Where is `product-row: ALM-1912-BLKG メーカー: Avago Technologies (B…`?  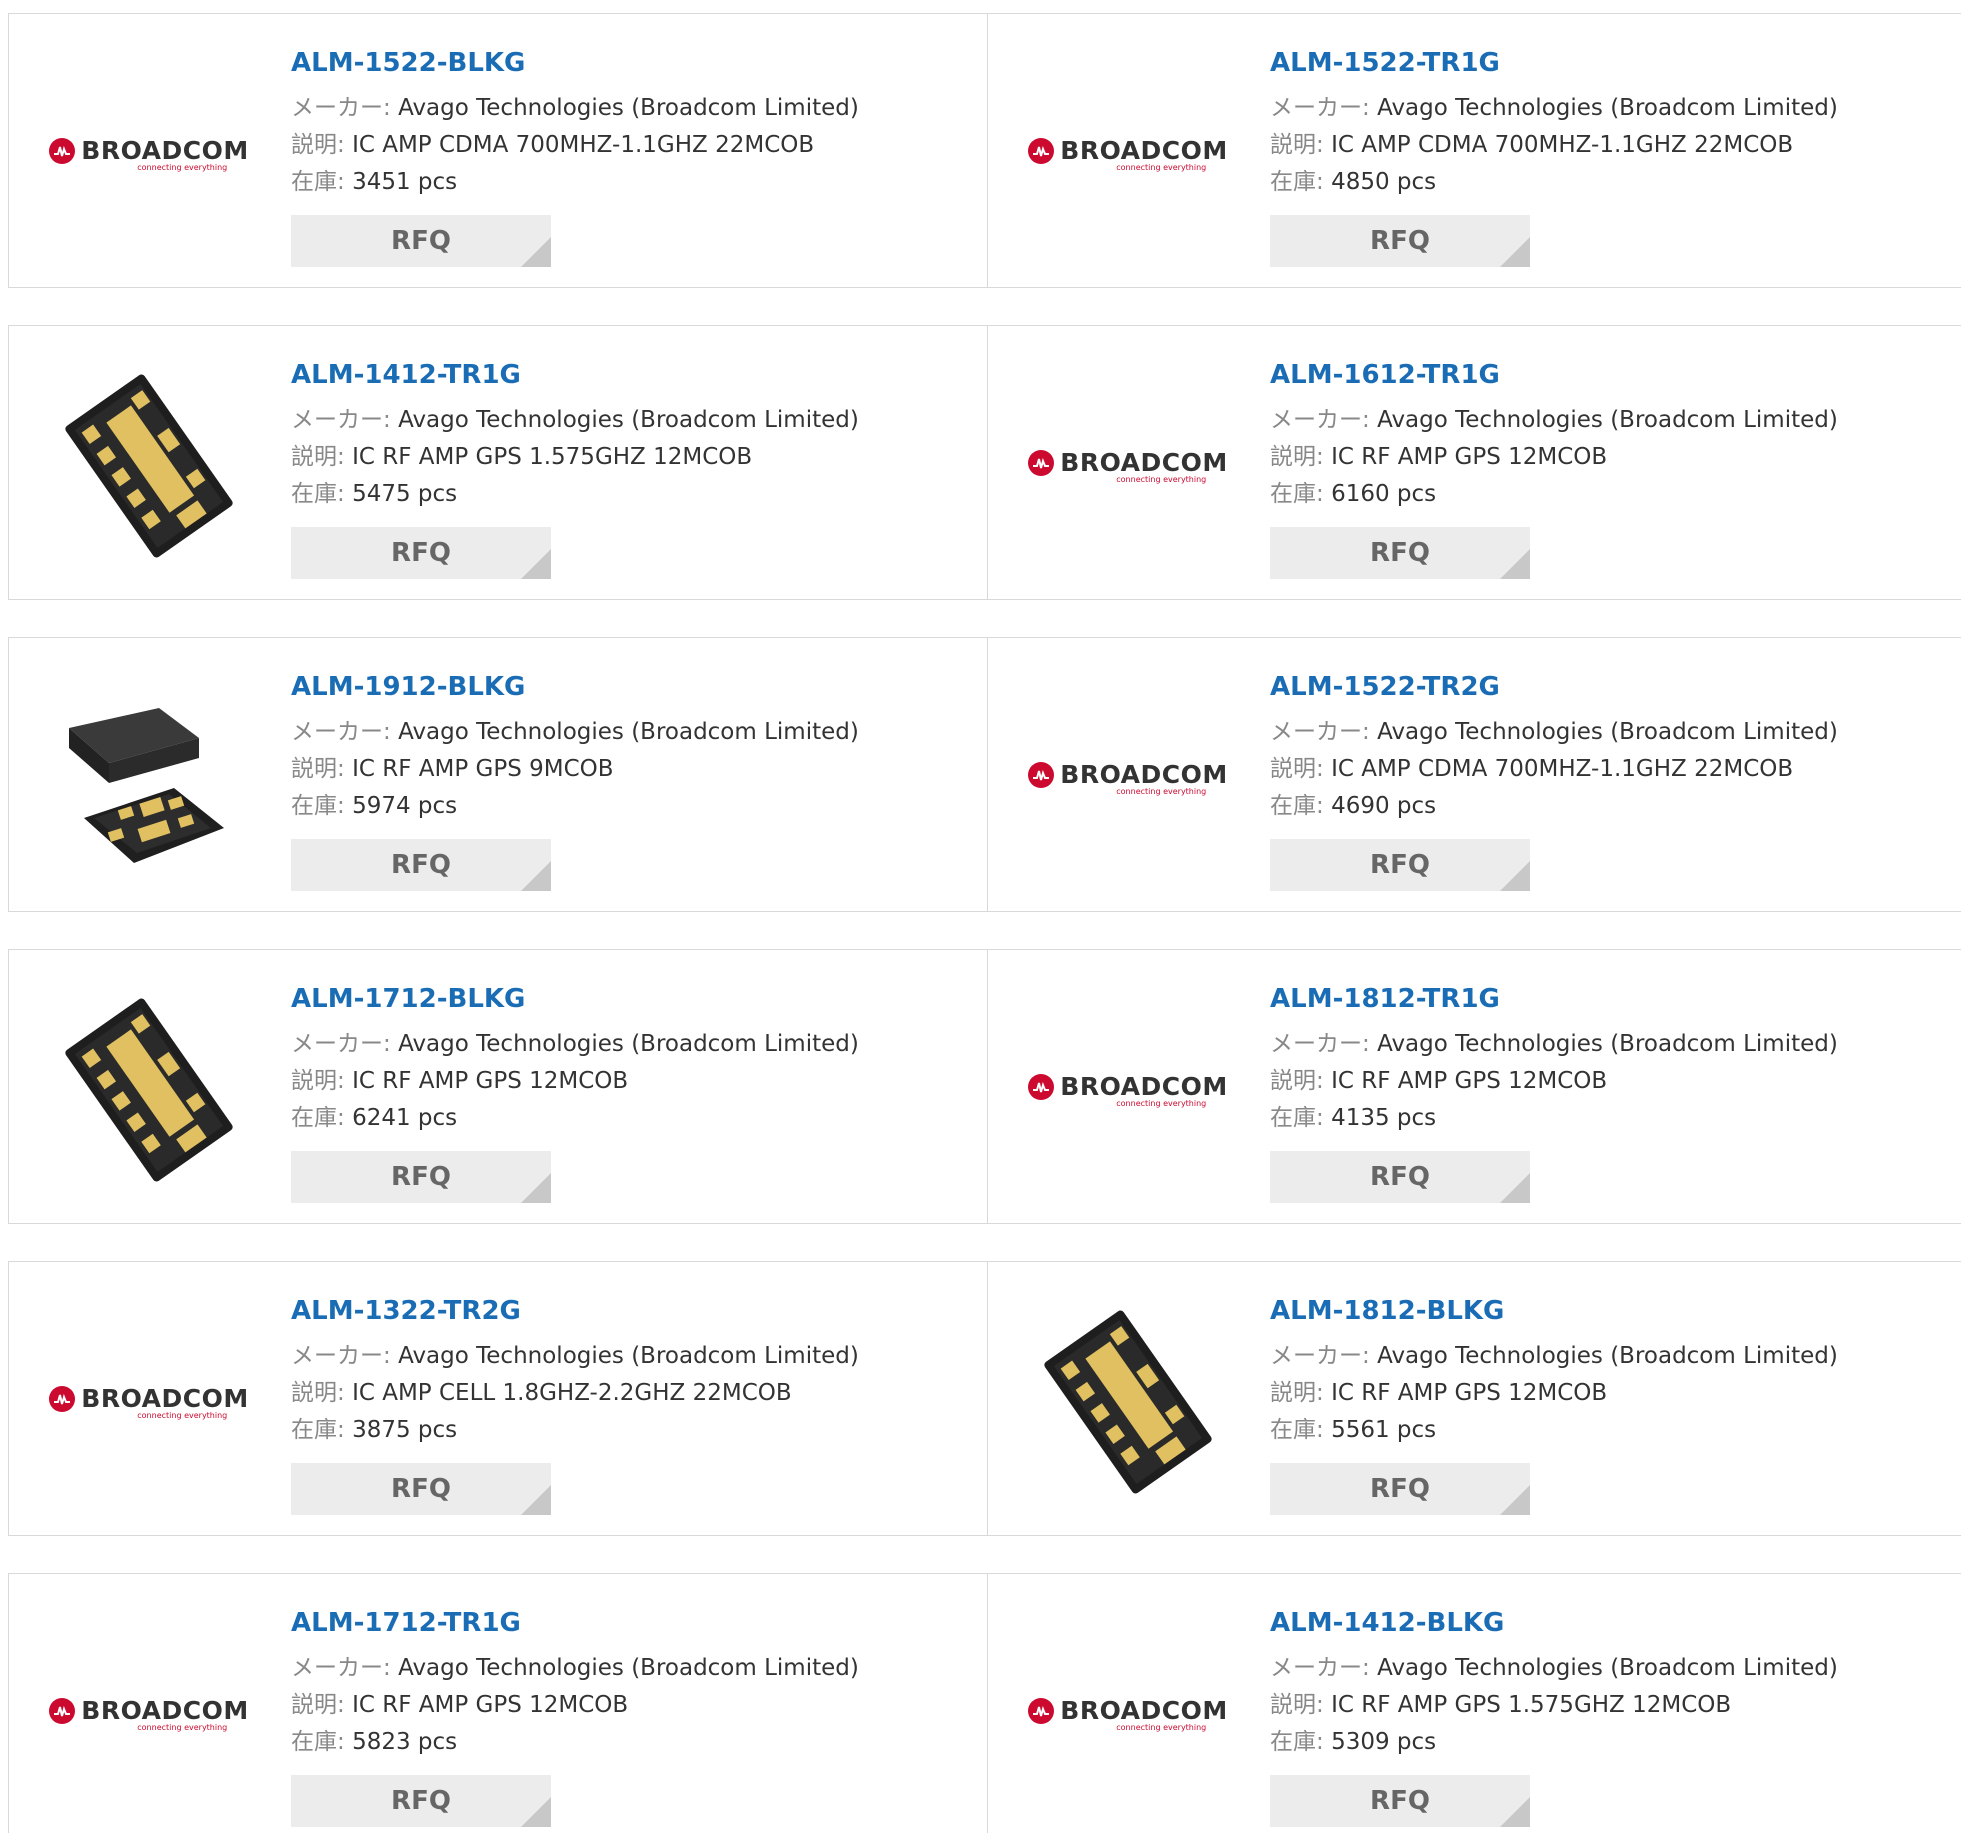
product-row: ALM-1912-BLKG メーカー: Avago Technologies (B… is located at coordinates (984, 774).